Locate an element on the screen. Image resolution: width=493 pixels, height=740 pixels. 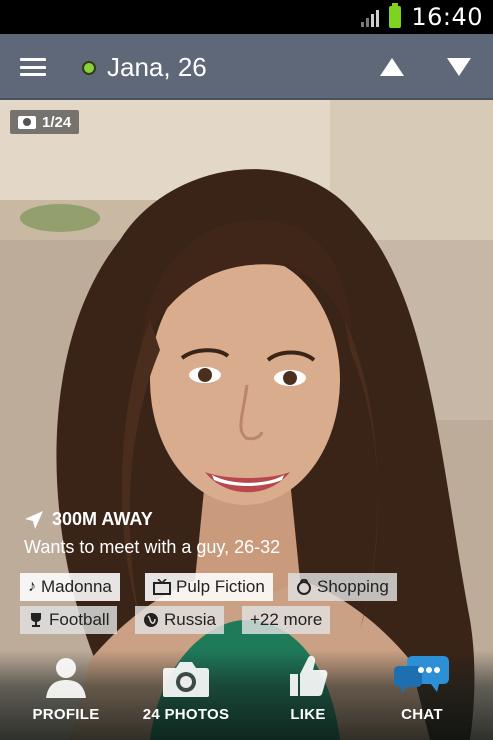
tag-football: Football is located at coordinates (69, 620).